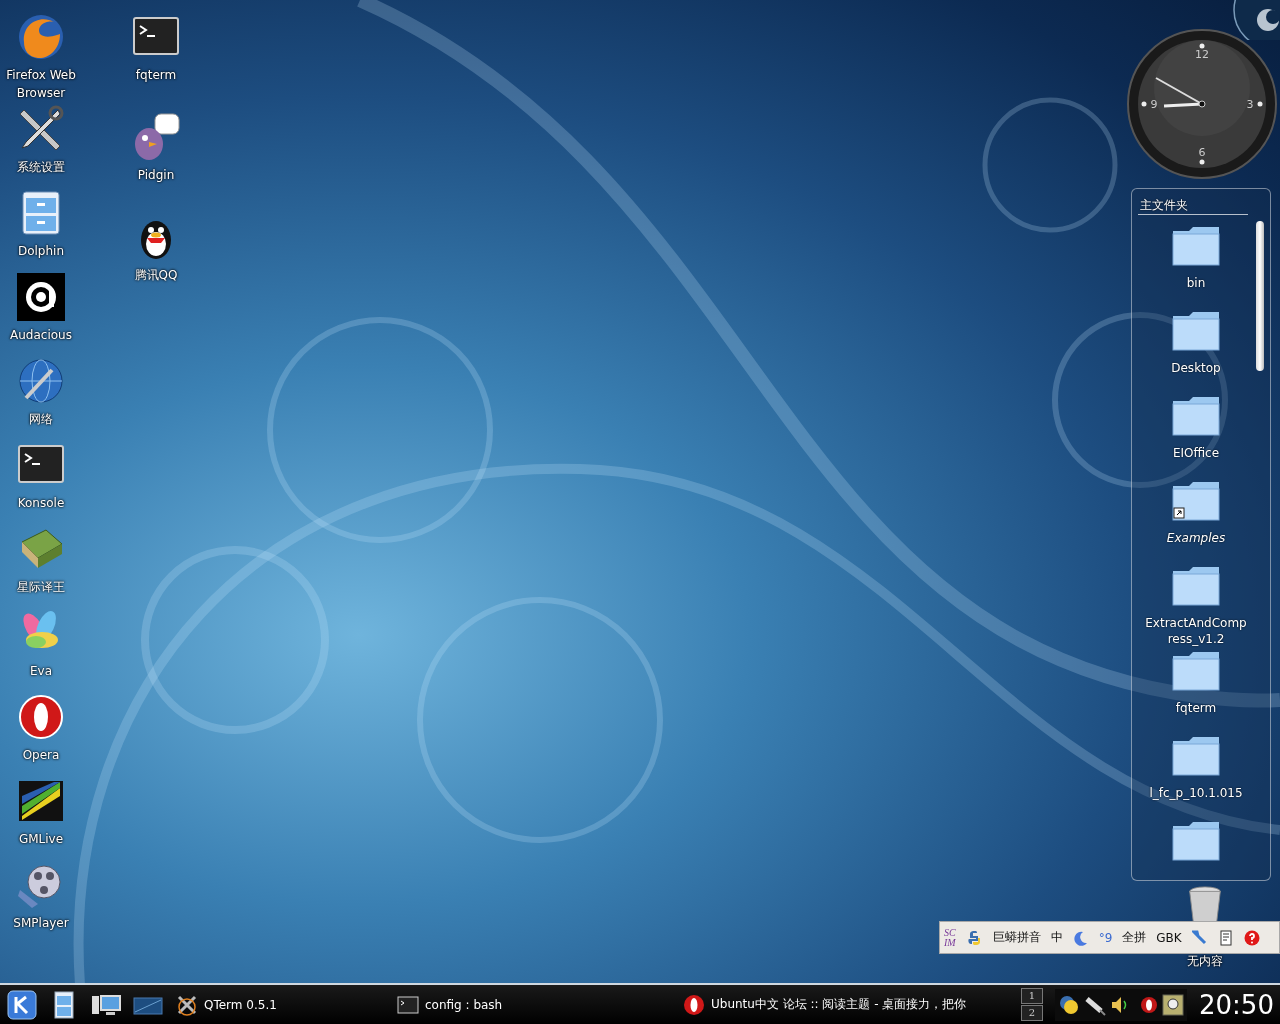 Image resolution: width=1280 pixels, height=1024 pixels. I want to click on desktop-icon-label: Eva, so click(40, 671).